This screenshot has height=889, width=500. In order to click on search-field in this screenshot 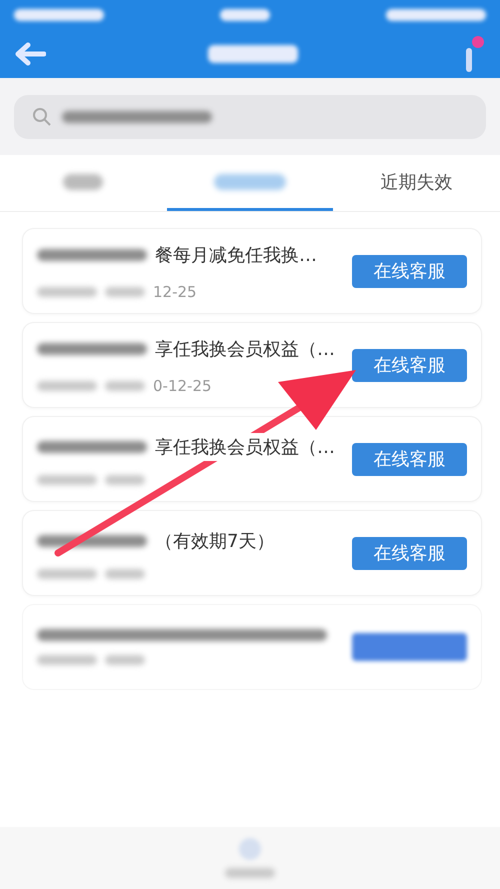, I will do `click(250, 116)`.